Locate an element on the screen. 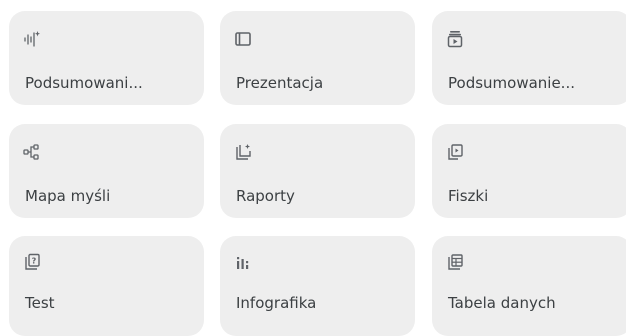  tile-label: Fiszki is located at coordinates (468, 196).